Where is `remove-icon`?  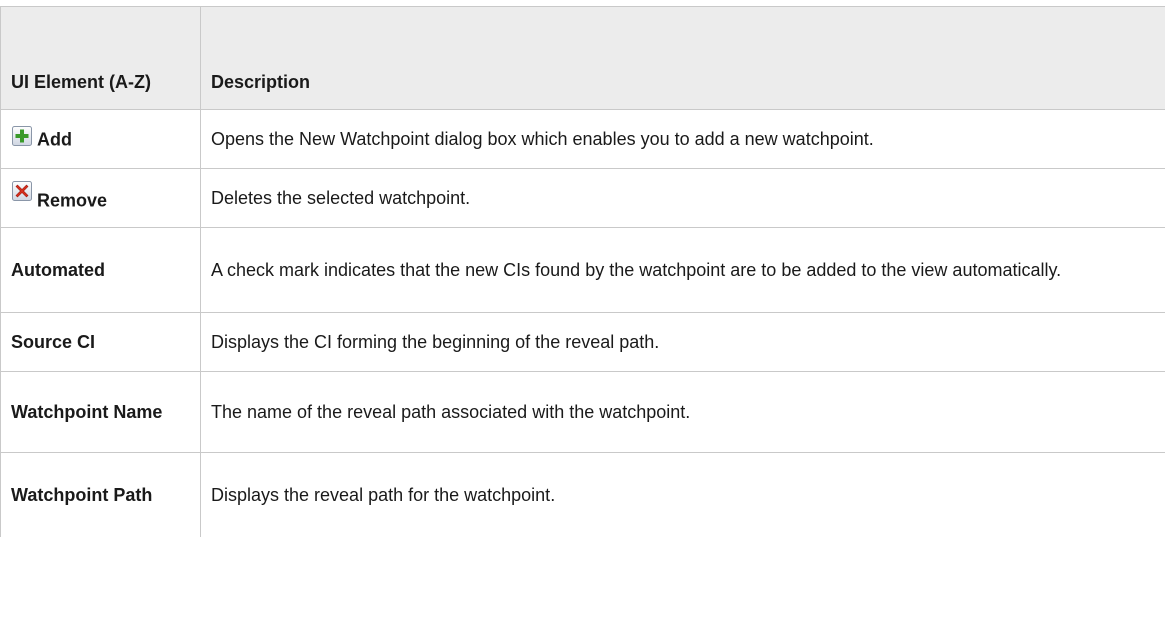 remove-icon is located at coordinates (22, 191).